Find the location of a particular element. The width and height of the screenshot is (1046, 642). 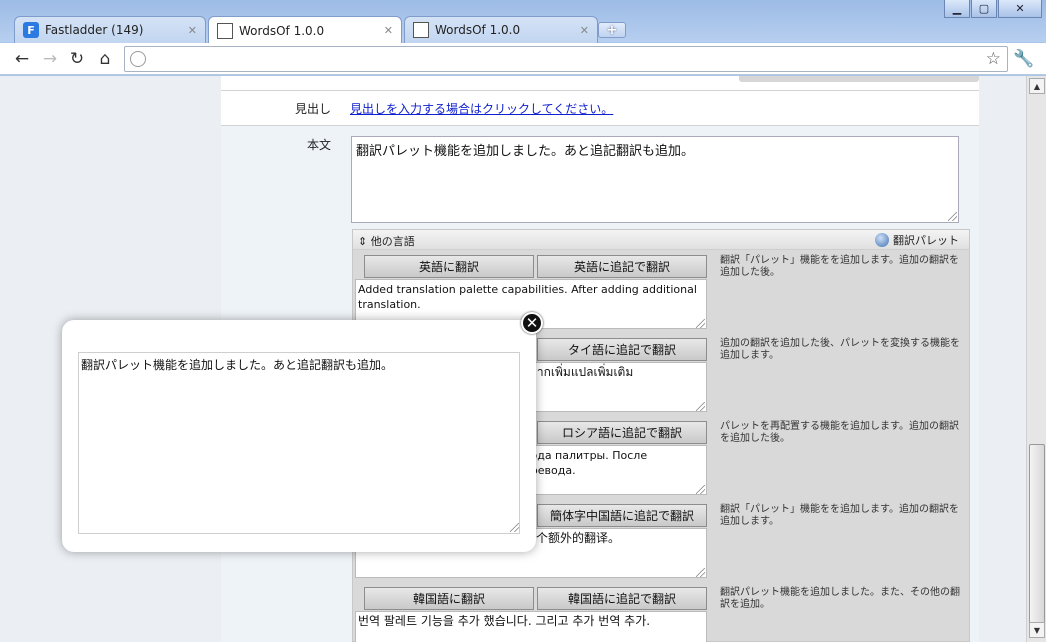

close-window-button: ✕ is located at coordinates (1020, 9).